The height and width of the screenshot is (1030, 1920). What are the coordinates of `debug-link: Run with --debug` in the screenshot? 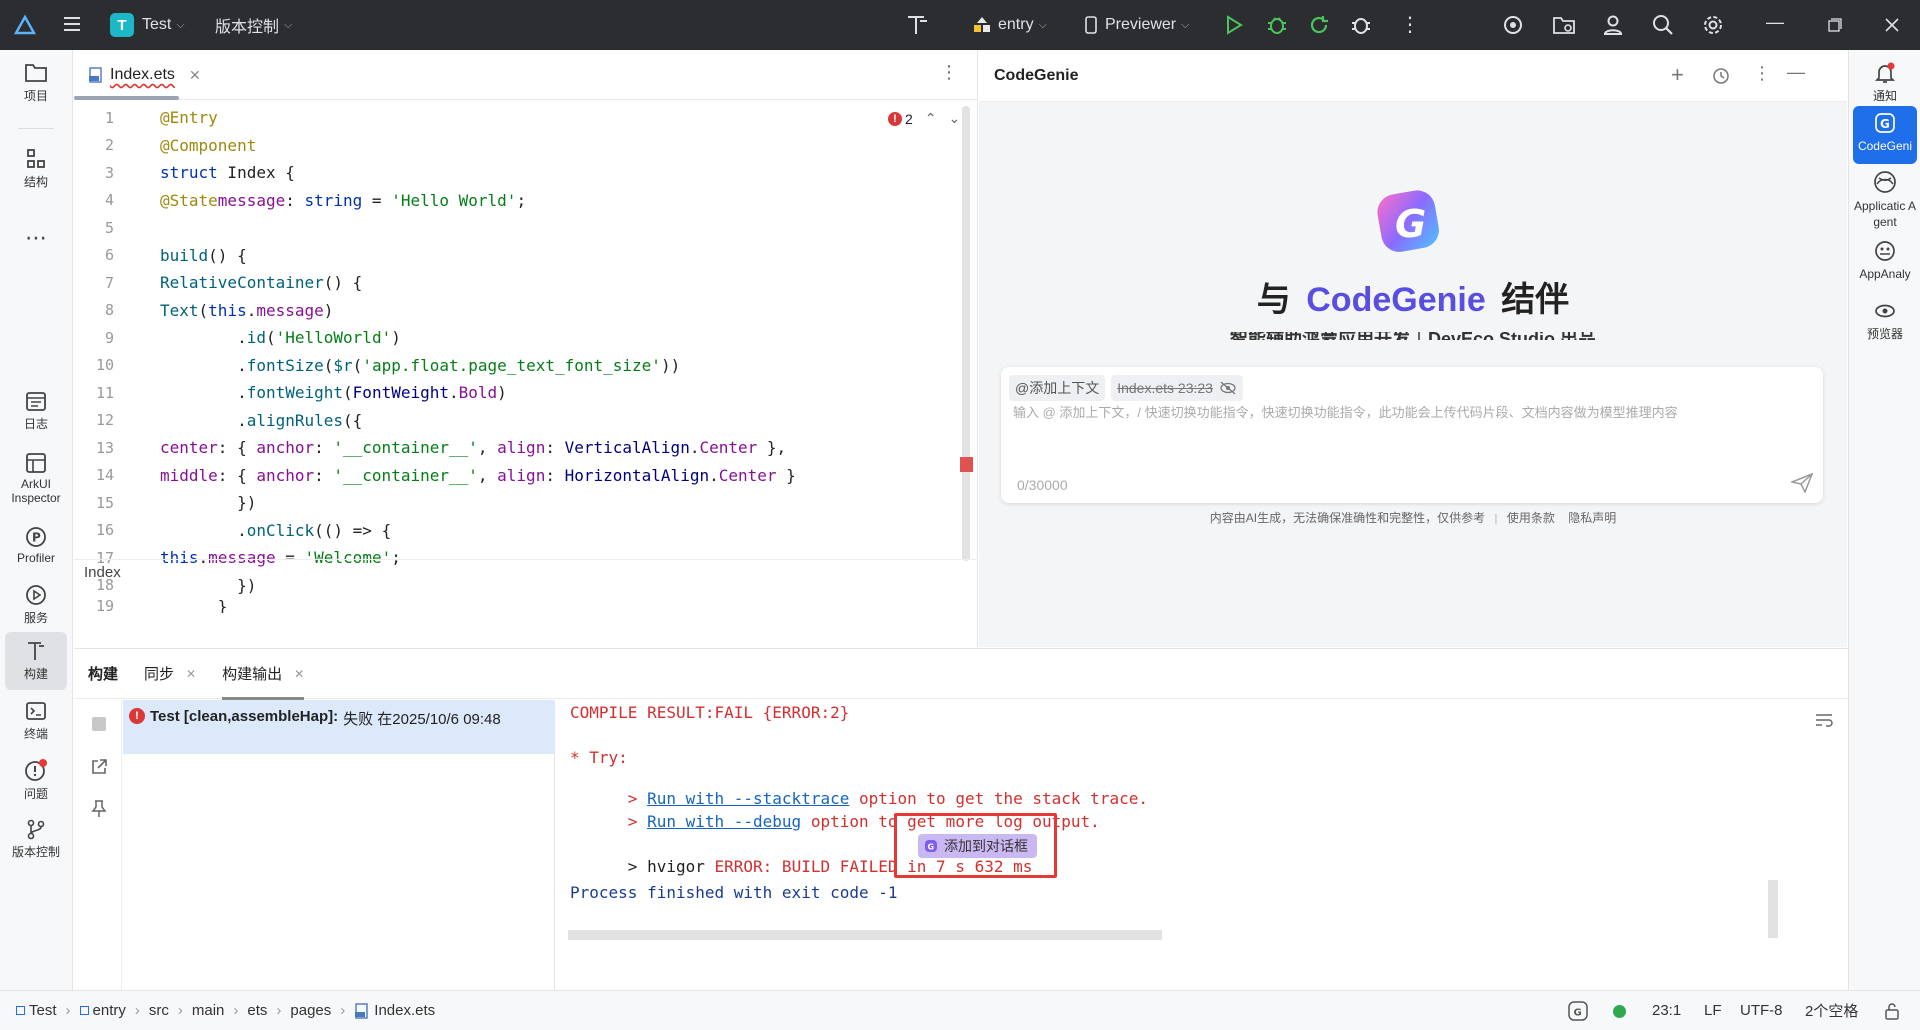 It's located at (724, 821).